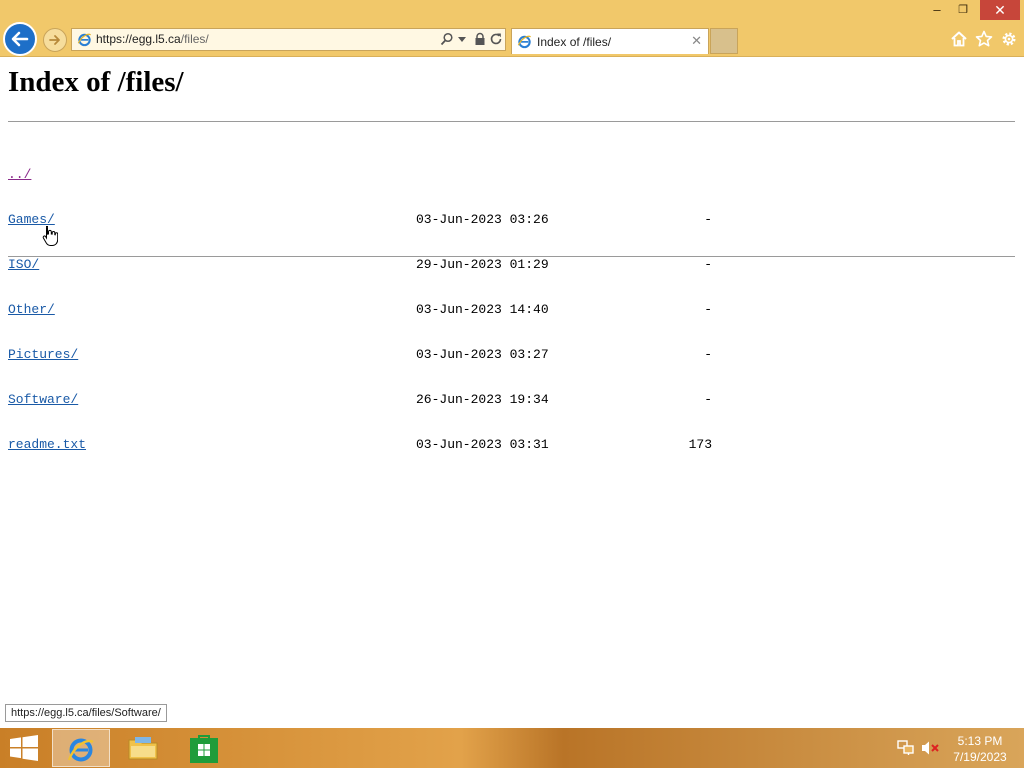  I want to click on file-size: 173, so click(700, 444).